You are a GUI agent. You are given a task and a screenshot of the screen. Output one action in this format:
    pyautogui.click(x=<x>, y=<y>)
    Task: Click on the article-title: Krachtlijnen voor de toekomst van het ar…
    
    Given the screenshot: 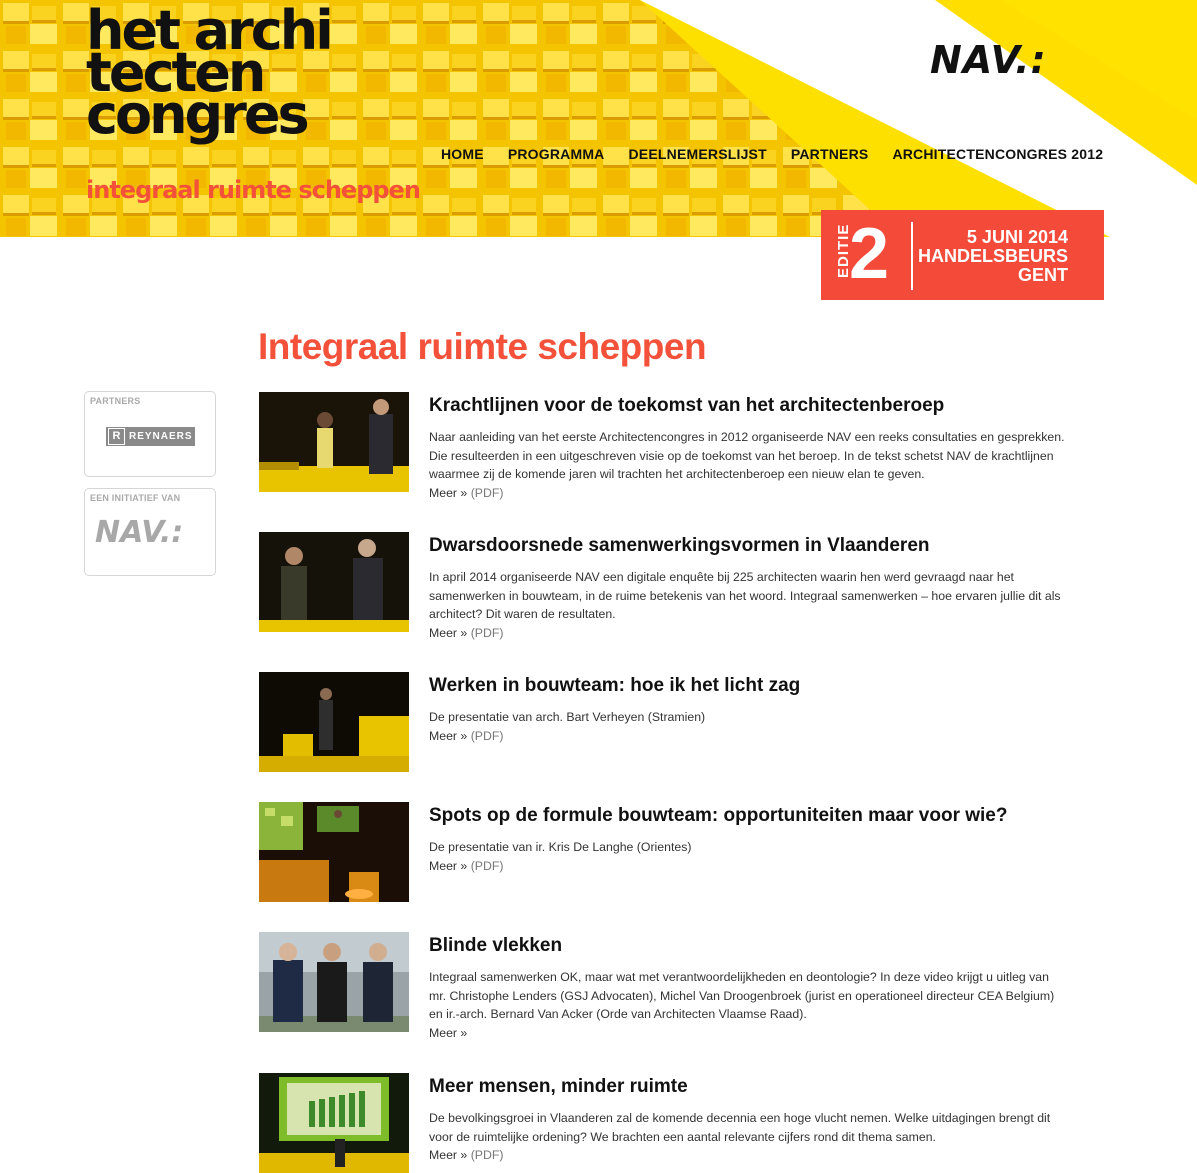 What is the action you would take?
    pyautogui.click(x=749, y=406)
    